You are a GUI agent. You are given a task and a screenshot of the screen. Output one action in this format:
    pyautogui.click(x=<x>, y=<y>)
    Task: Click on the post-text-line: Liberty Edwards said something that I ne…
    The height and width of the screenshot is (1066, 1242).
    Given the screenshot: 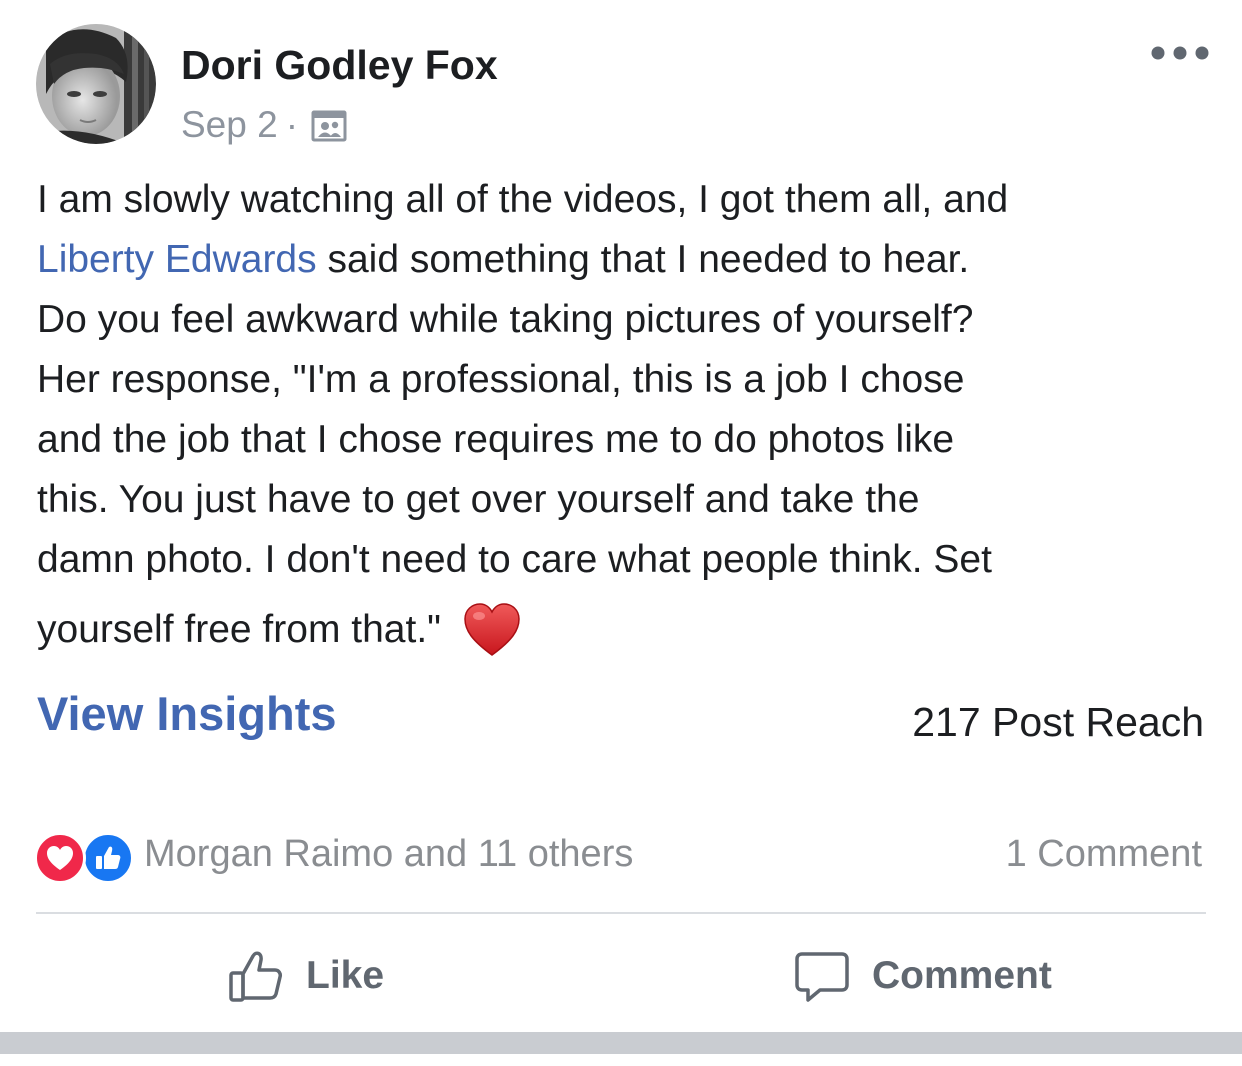 What is the action you would take?
    pyautogui.click(x=627, y=260)
    